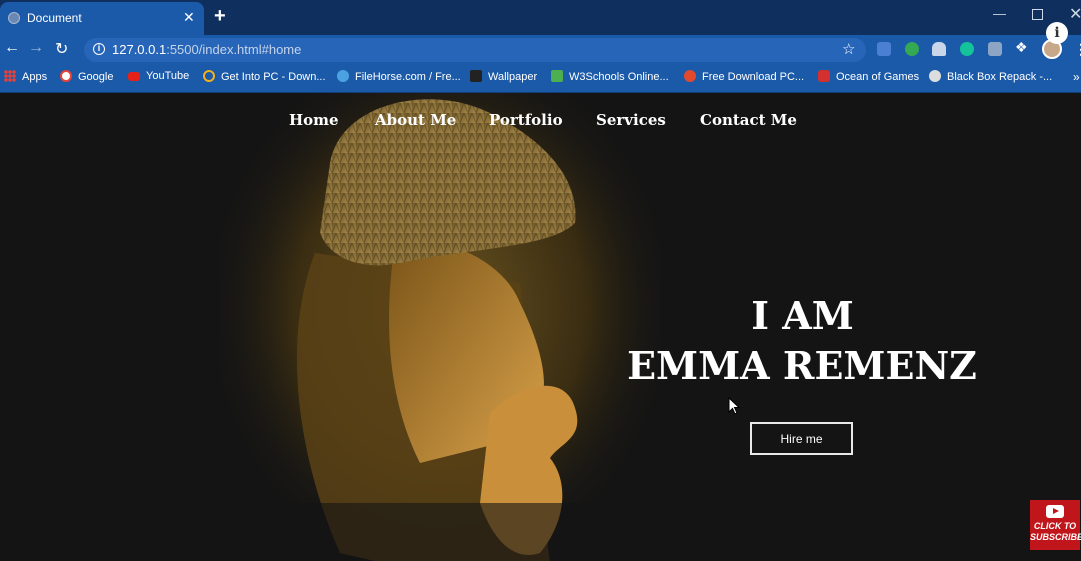 This screenshot has width=1081, height=561. What do you see at coordinates (343, 76) in the screenshot?
I see `filehorse-icon` at bounding box center [343, 76].